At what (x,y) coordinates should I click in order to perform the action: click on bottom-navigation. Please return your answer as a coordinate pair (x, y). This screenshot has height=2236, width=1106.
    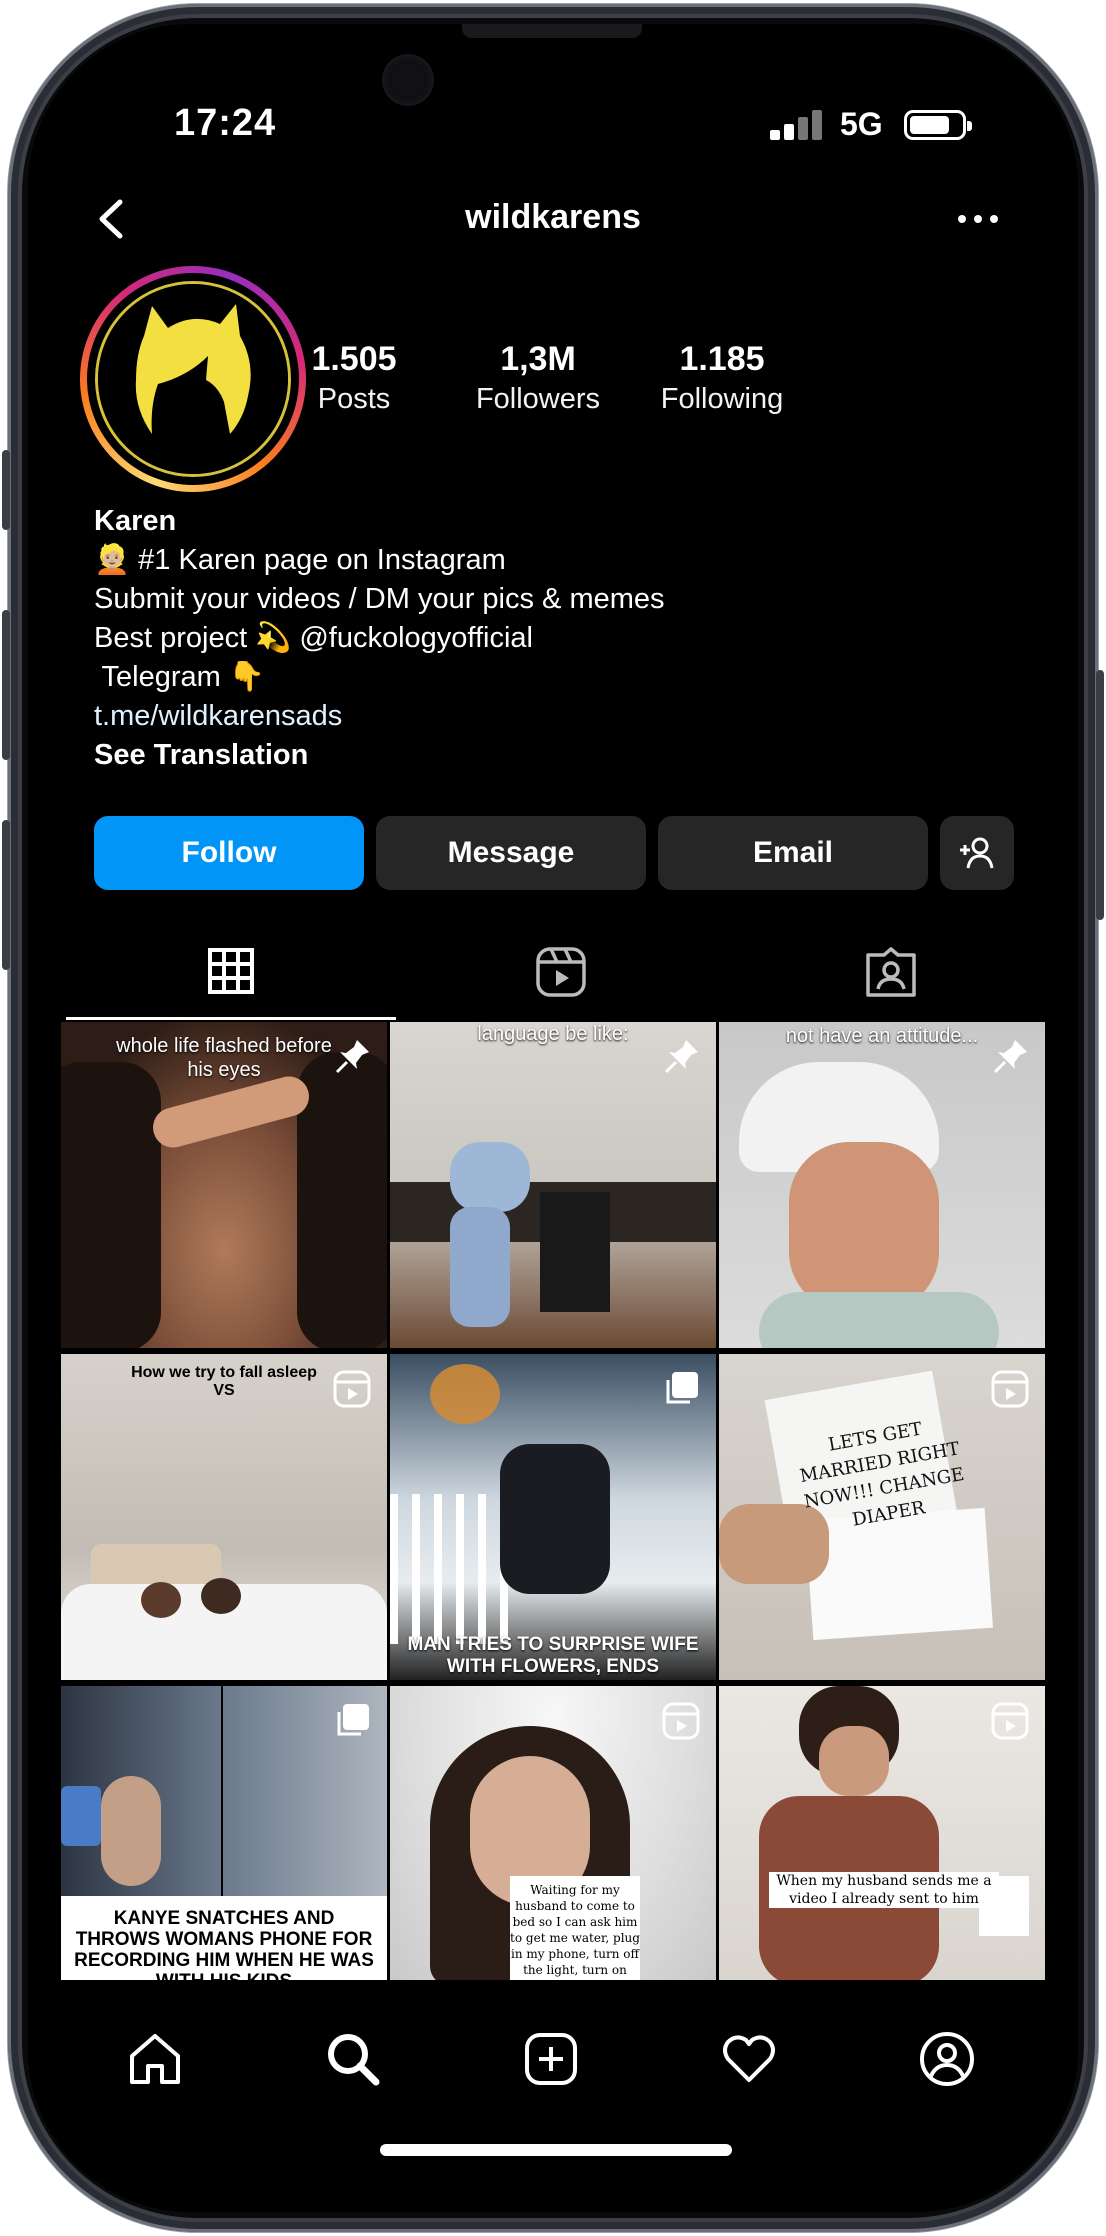
    Looking at the image, I should click on (553, 2057).